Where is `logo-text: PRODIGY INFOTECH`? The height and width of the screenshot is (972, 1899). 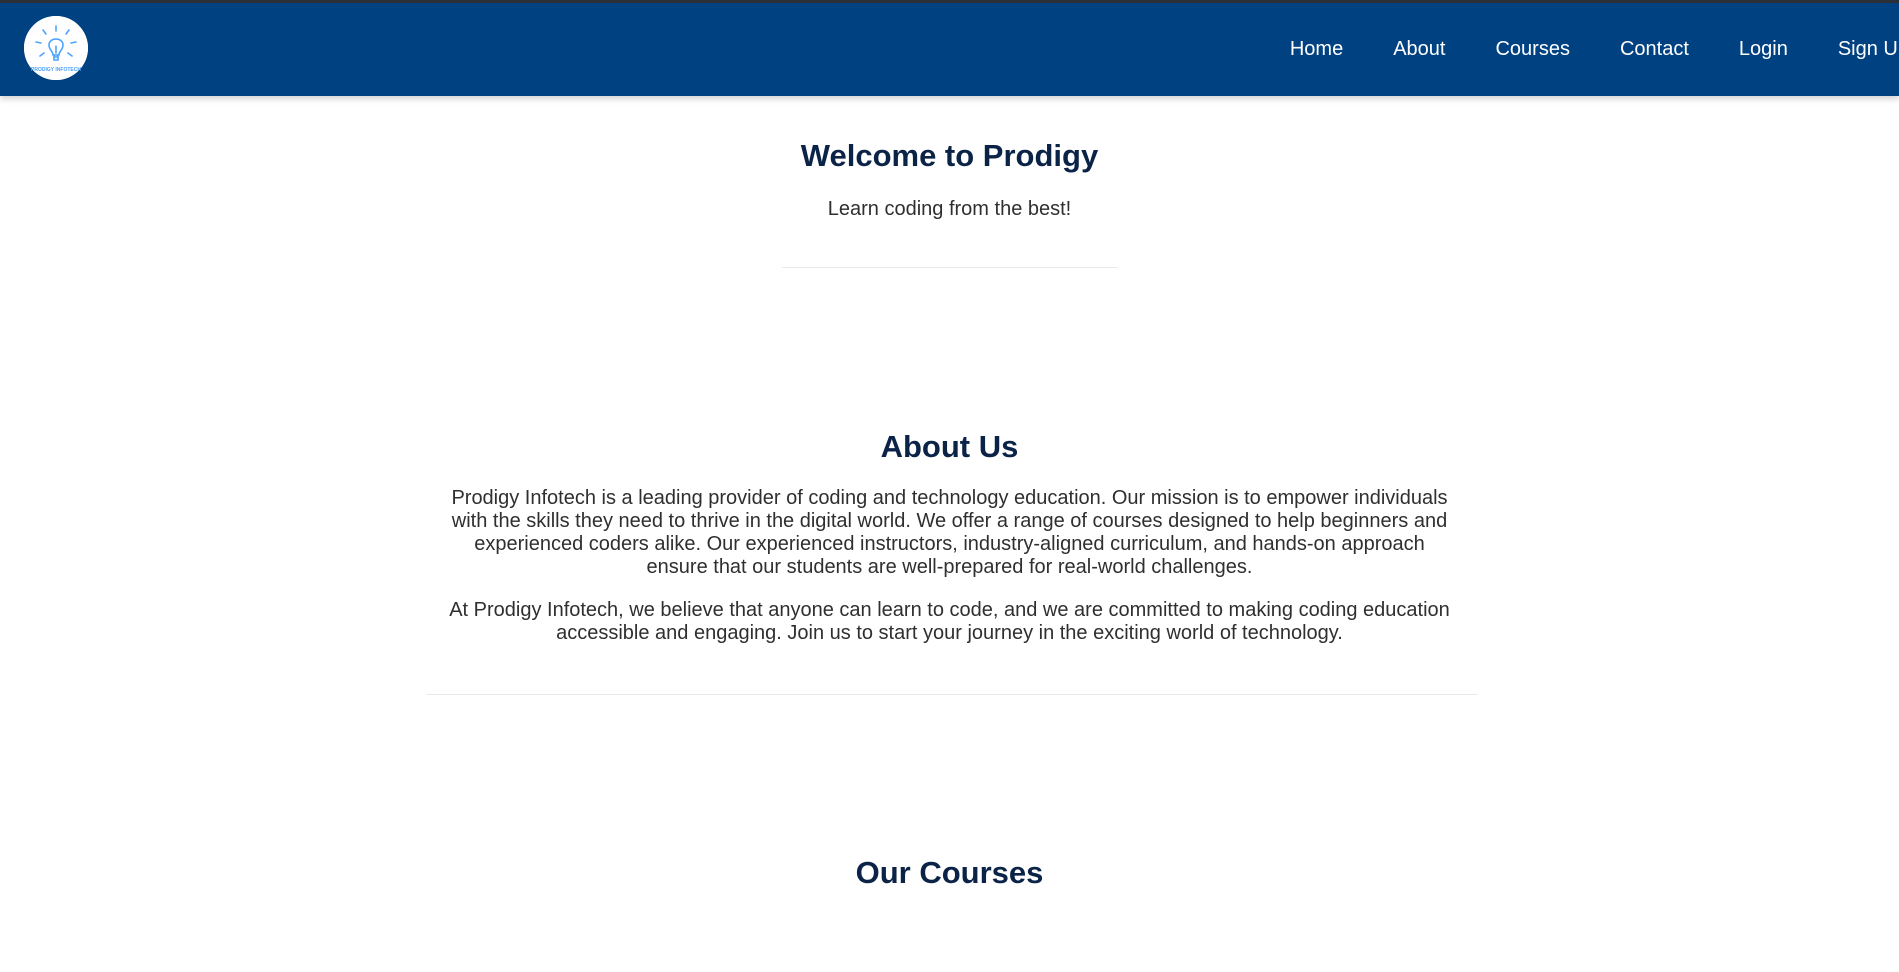 logo-text: PRODIGY INFOTECH is located at coordinates (56, 70).